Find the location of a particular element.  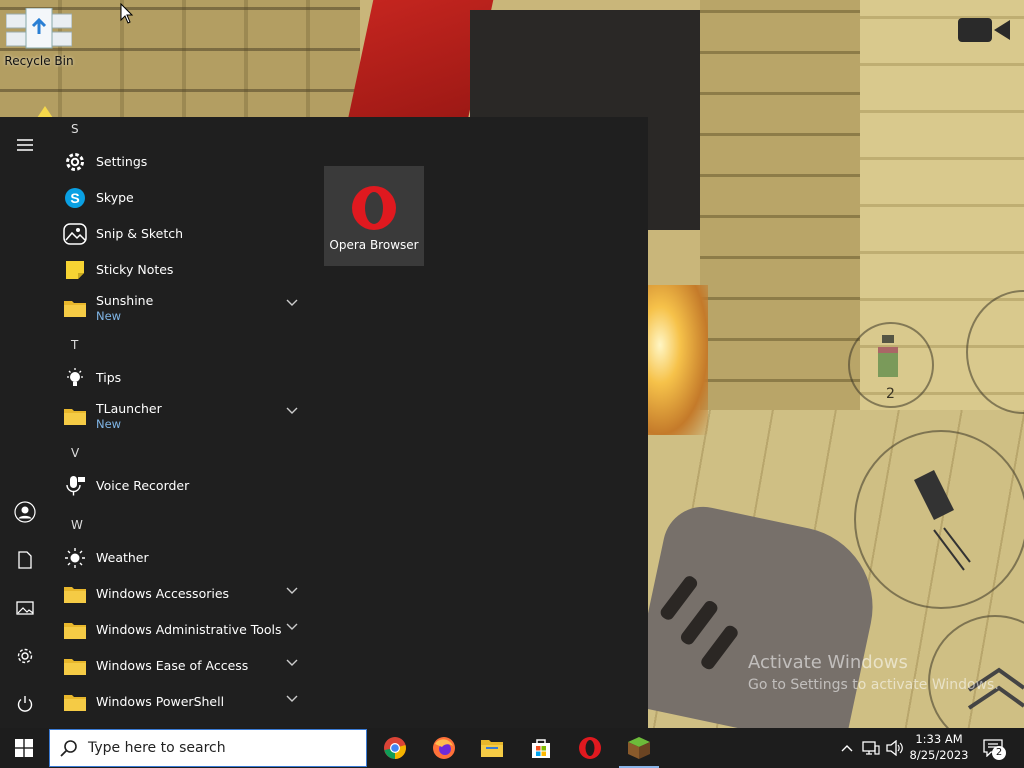

taskbar-file-explorer is located at coordinates (492, 748).